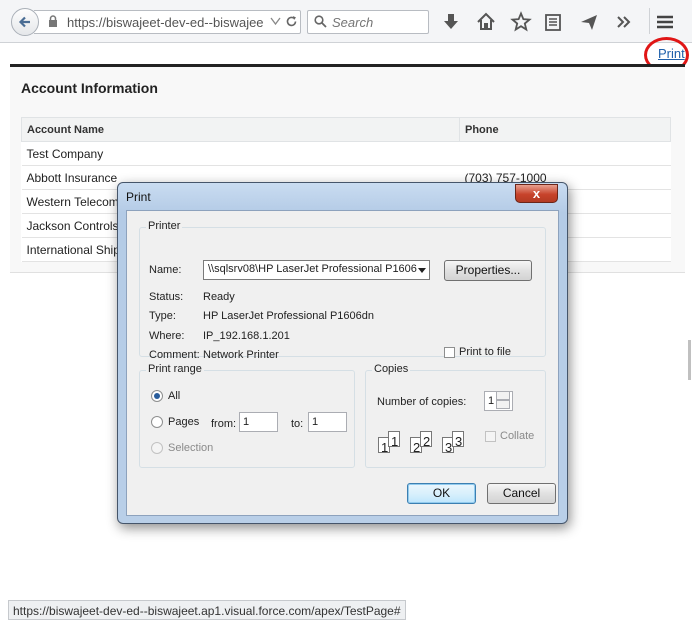 This screenshot has height=629, width=692. I want to click on copies-spinner, so click(504, 401).